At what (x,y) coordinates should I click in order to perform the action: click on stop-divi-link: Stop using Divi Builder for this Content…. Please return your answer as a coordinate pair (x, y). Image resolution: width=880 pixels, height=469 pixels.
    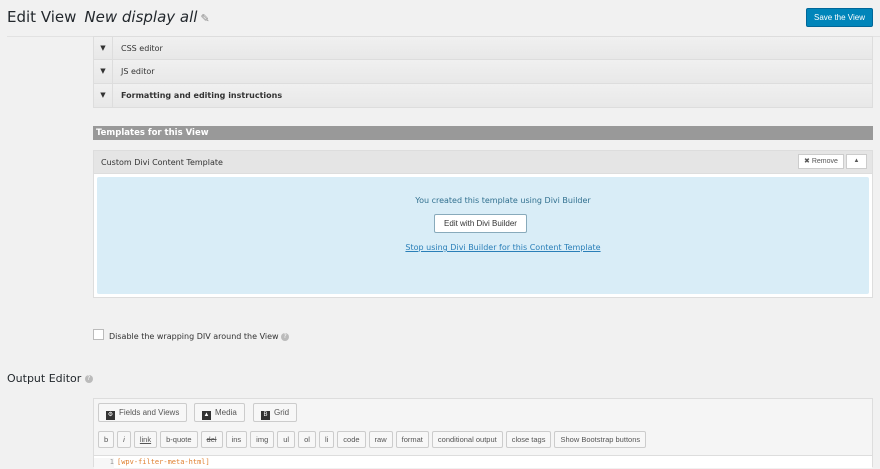
    Looking at the image, I should click on (503, 247).